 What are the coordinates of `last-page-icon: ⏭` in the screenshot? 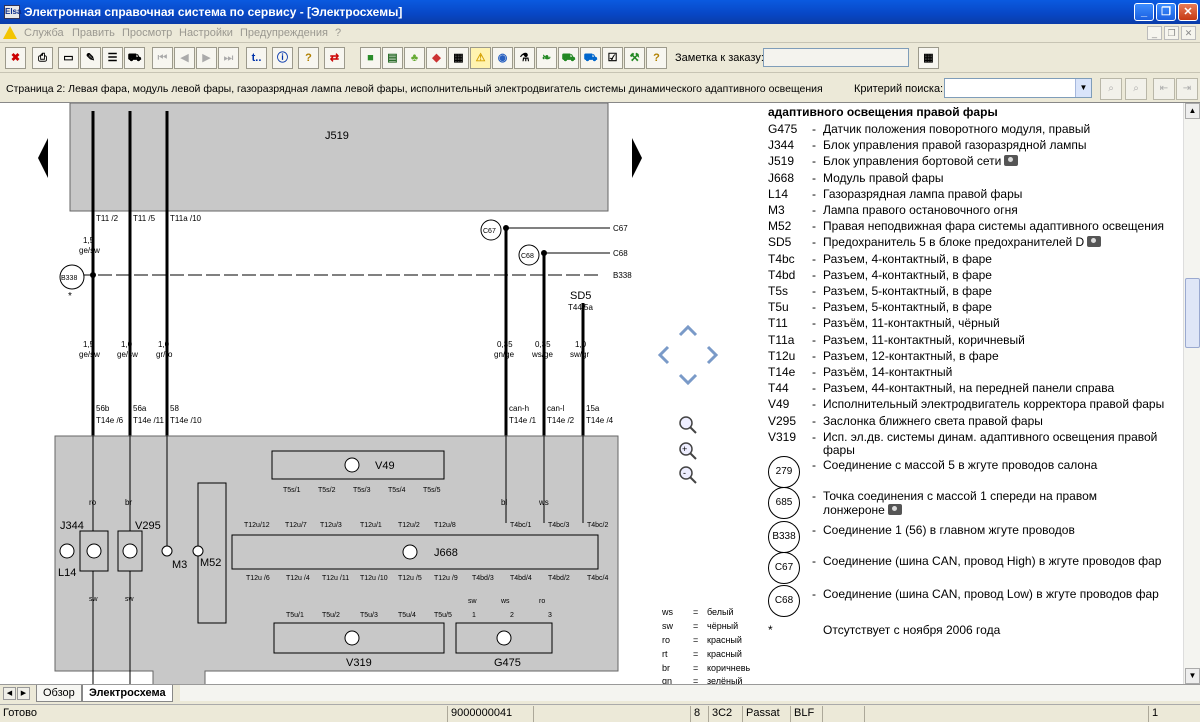 It's located at (228, 58).